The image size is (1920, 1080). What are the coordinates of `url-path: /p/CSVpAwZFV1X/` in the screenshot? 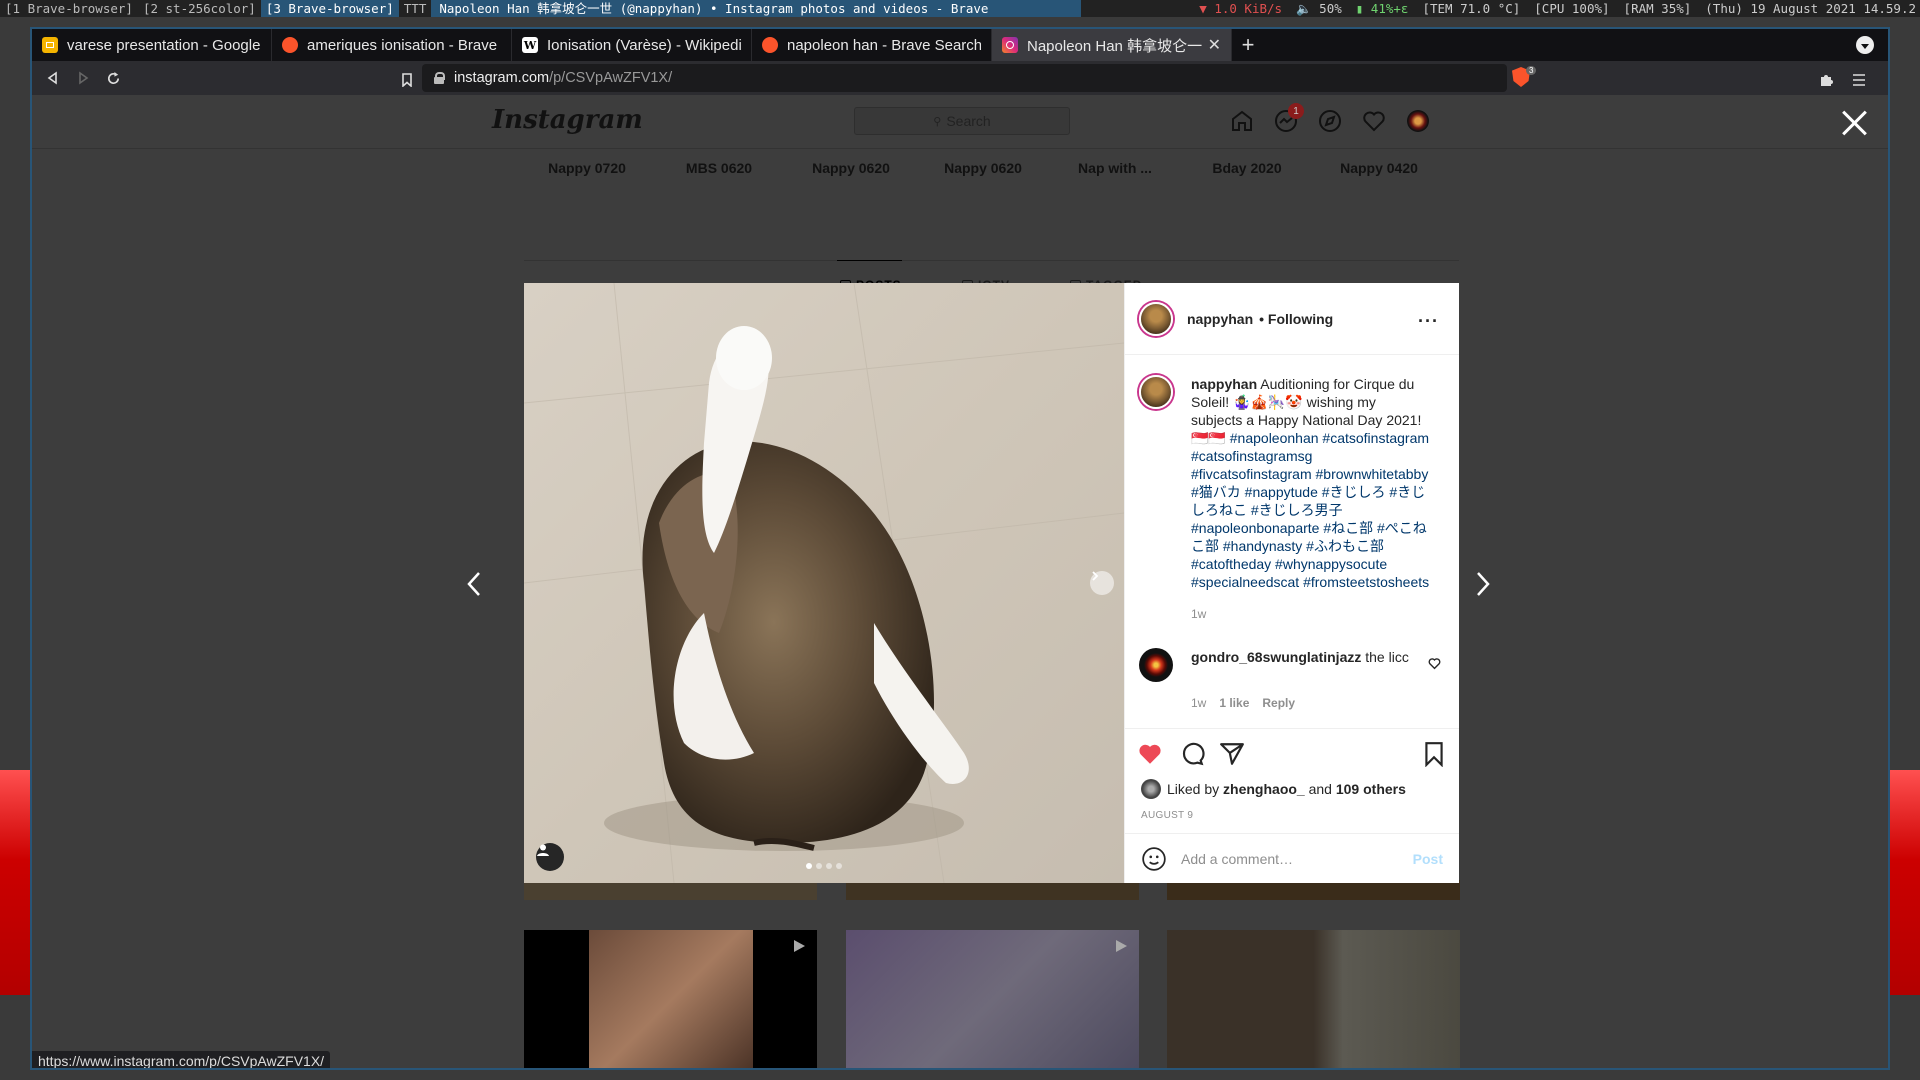 It's located at (611, 78).